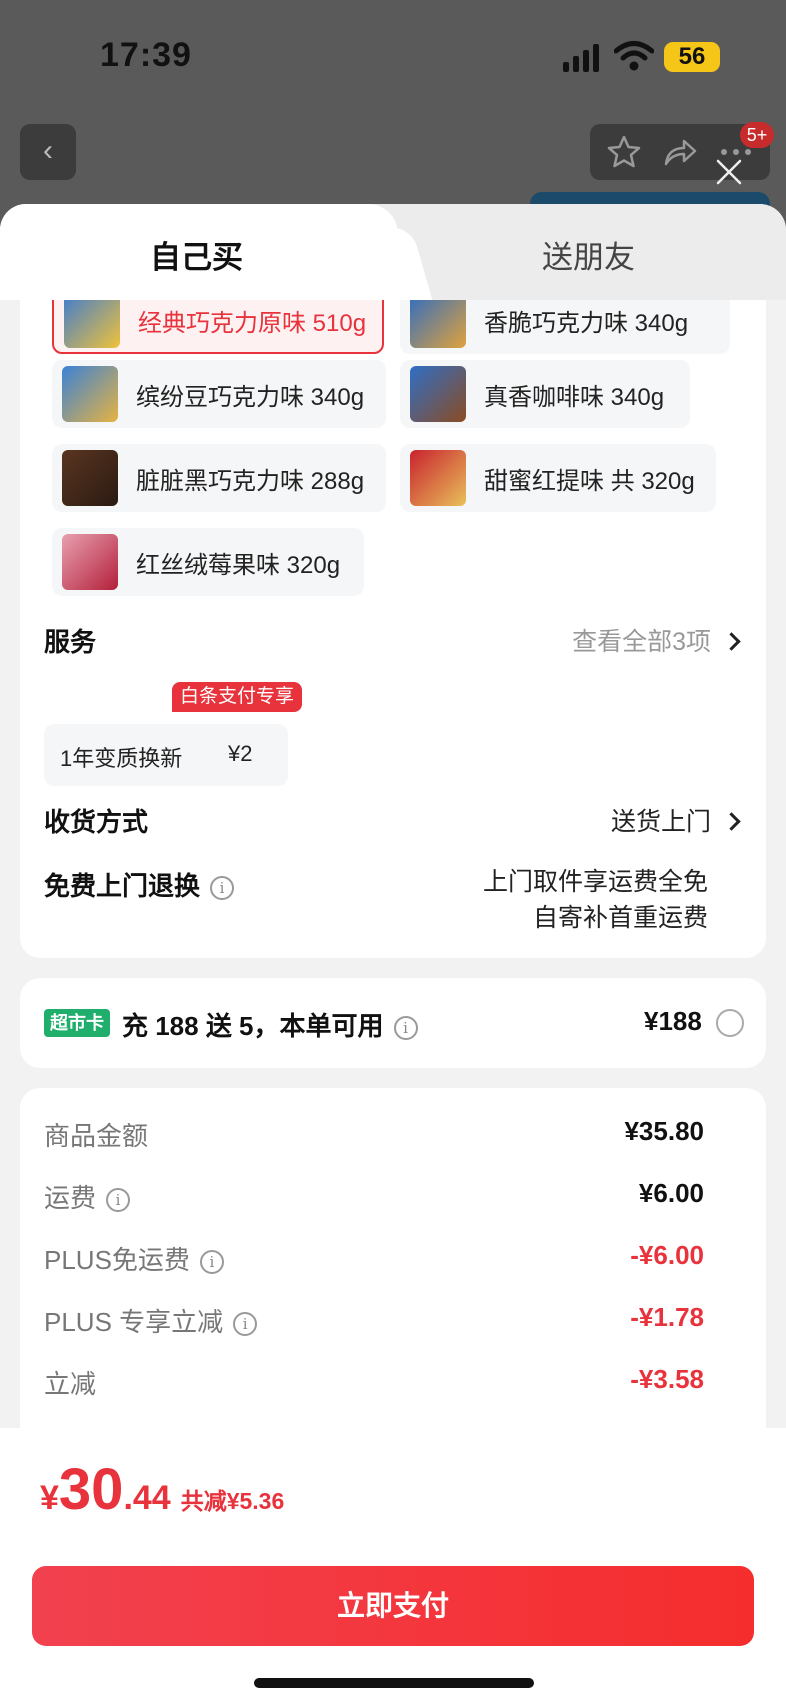 This screenshot has height=1704, width=786. I want to click on service-view-all: 查看全部3项, so click(656, 640).